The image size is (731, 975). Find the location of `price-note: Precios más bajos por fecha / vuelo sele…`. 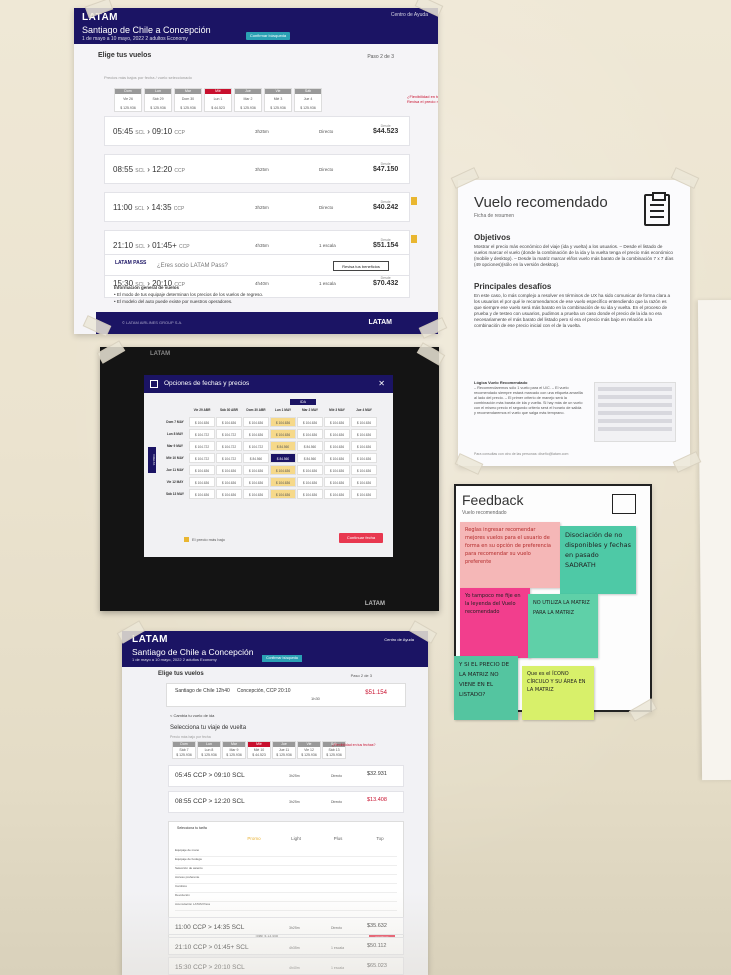

price-note: Precios más bajos por fecha / vuelo sele… is located at coordinates (148, 77).